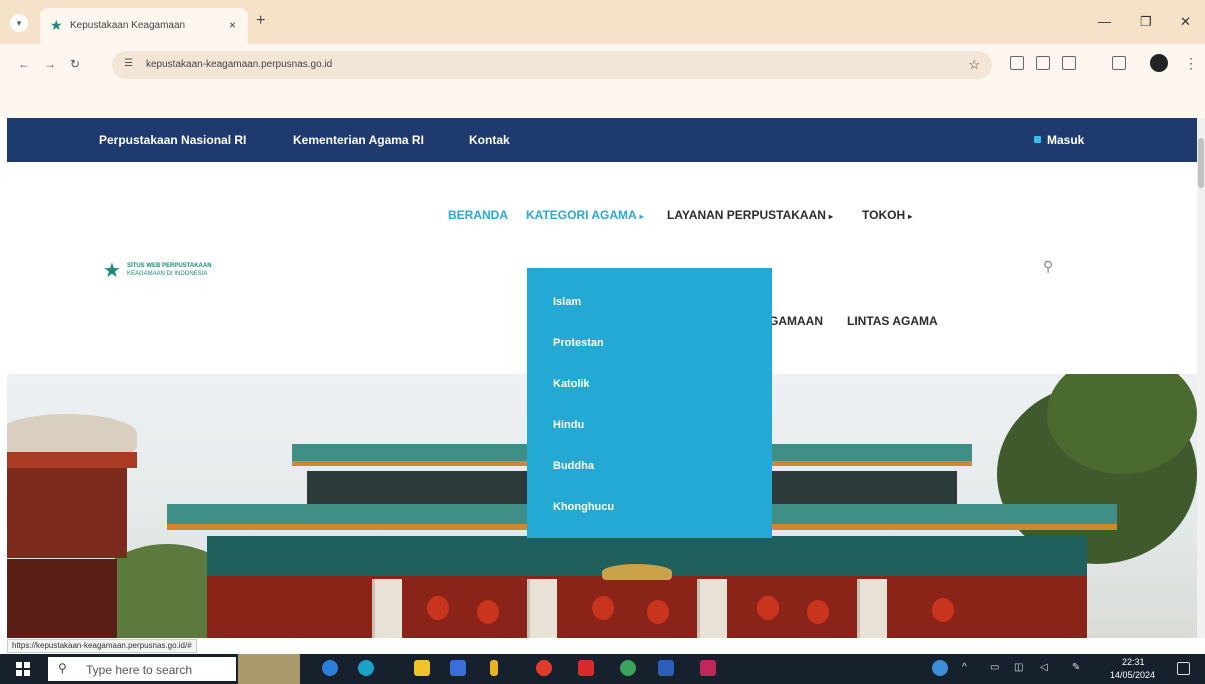  I want to click on pdf-icon, so click(586, 668).